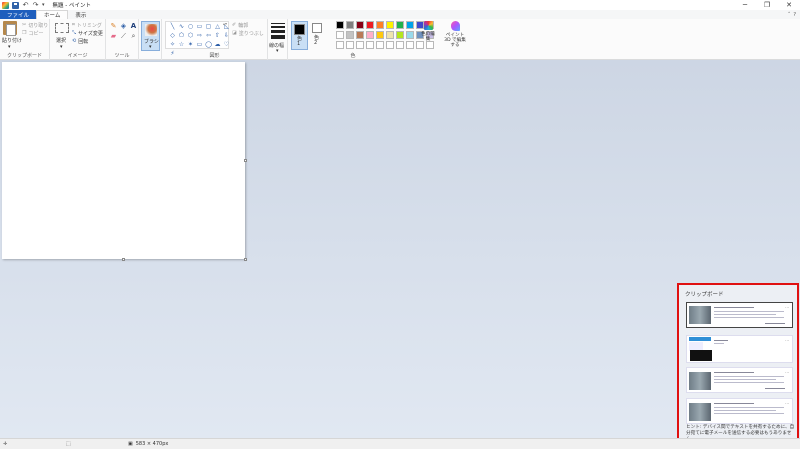 This screenshot has width=800, height=449. Describe the element at coordinates (52, 14) in the screenshot. I see `tab-home: ホーム` at that location.